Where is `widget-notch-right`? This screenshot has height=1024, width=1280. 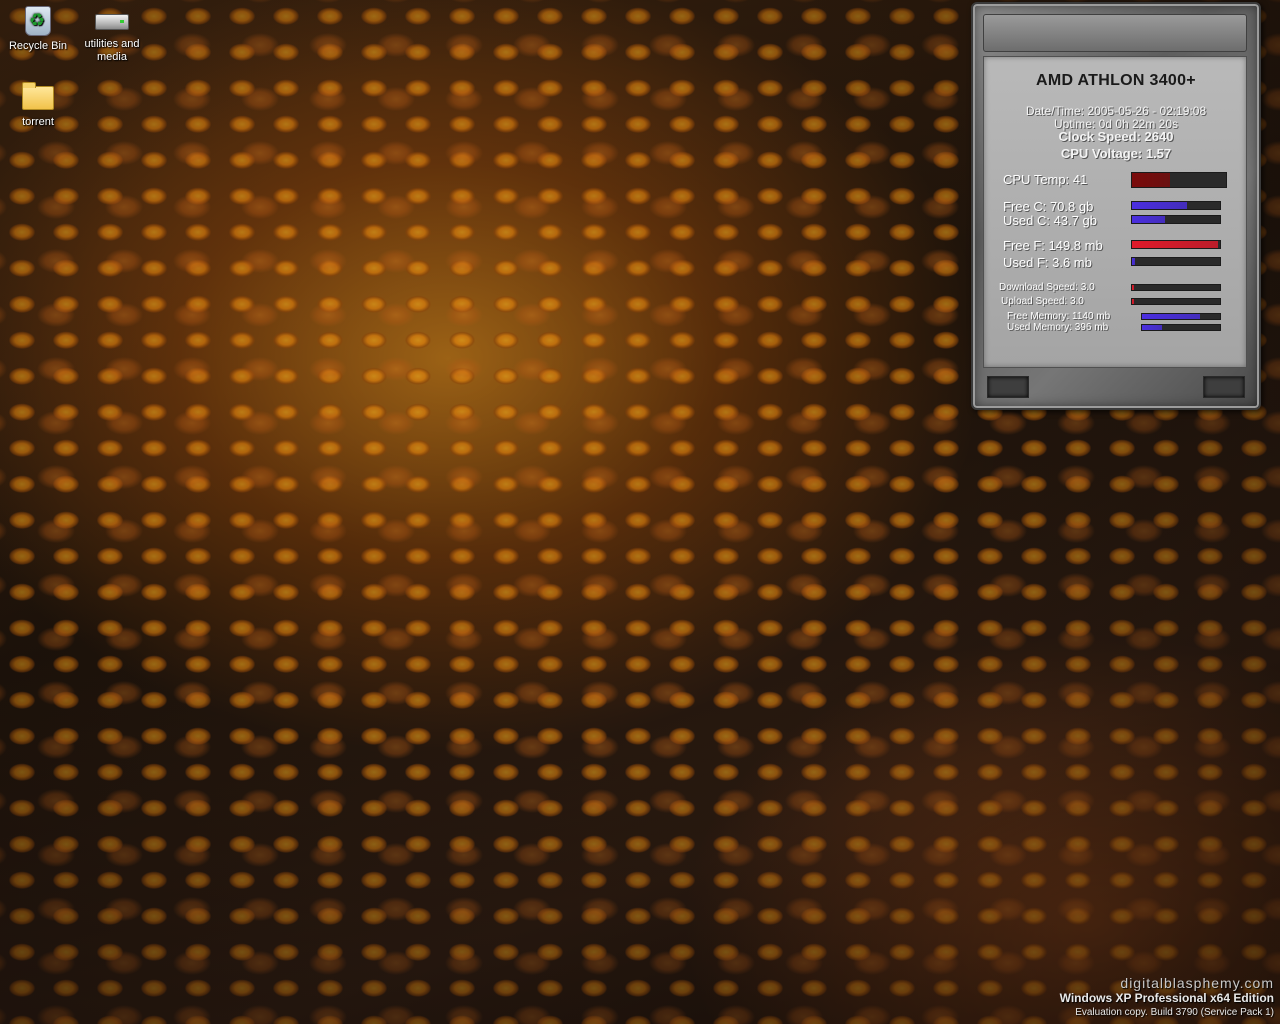 widget-notch-right is located at coordinates (1224, 387).